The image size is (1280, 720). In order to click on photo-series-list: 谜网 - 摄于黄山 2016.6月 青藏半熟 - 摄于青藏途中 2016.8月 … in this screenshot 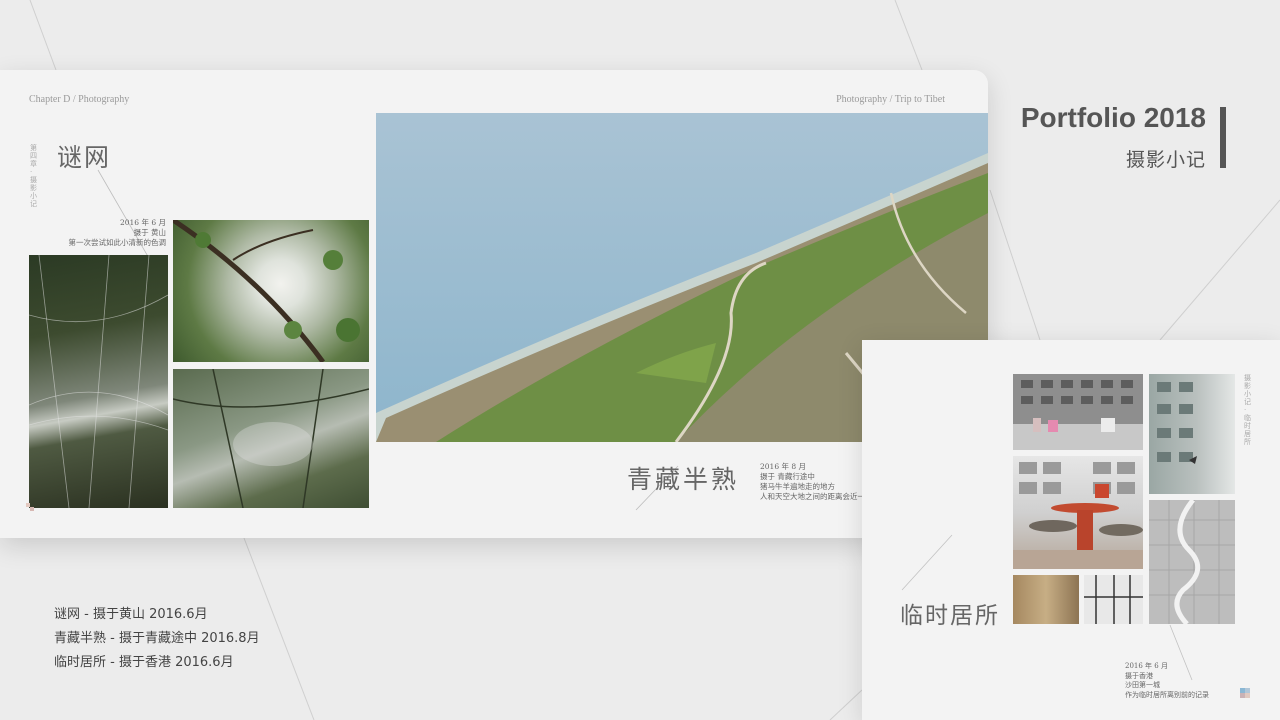, I will do `click(157, 639)`.